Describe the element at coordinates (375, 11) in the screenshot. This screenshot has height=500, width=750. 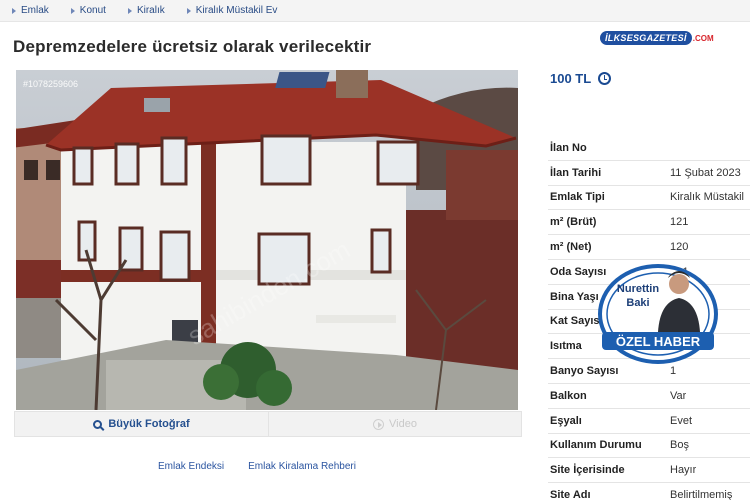
I see `breadcrumb: Emlak Konut Kiralık Kiralık Müstakil Ev` at that location.